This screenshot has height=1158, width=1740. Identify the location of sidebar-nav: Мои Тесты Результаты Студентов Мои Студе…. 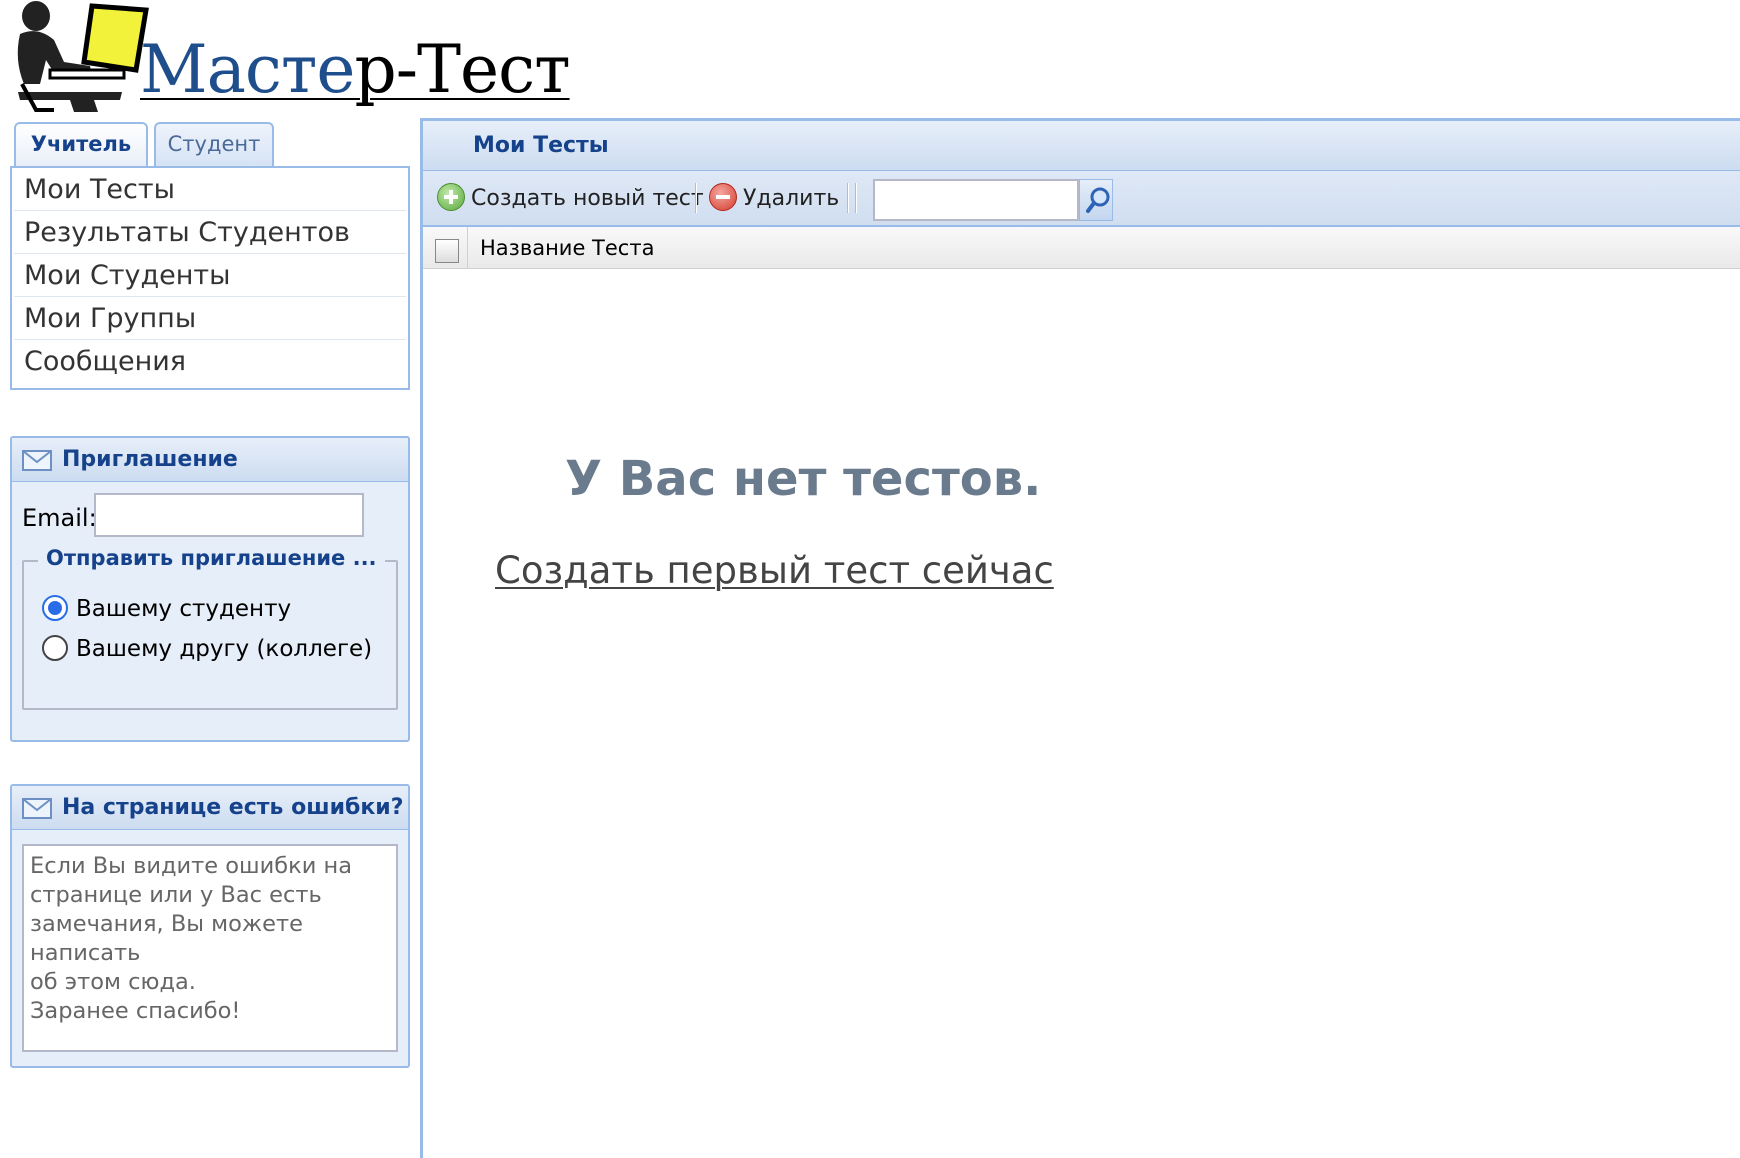
(210, 278).